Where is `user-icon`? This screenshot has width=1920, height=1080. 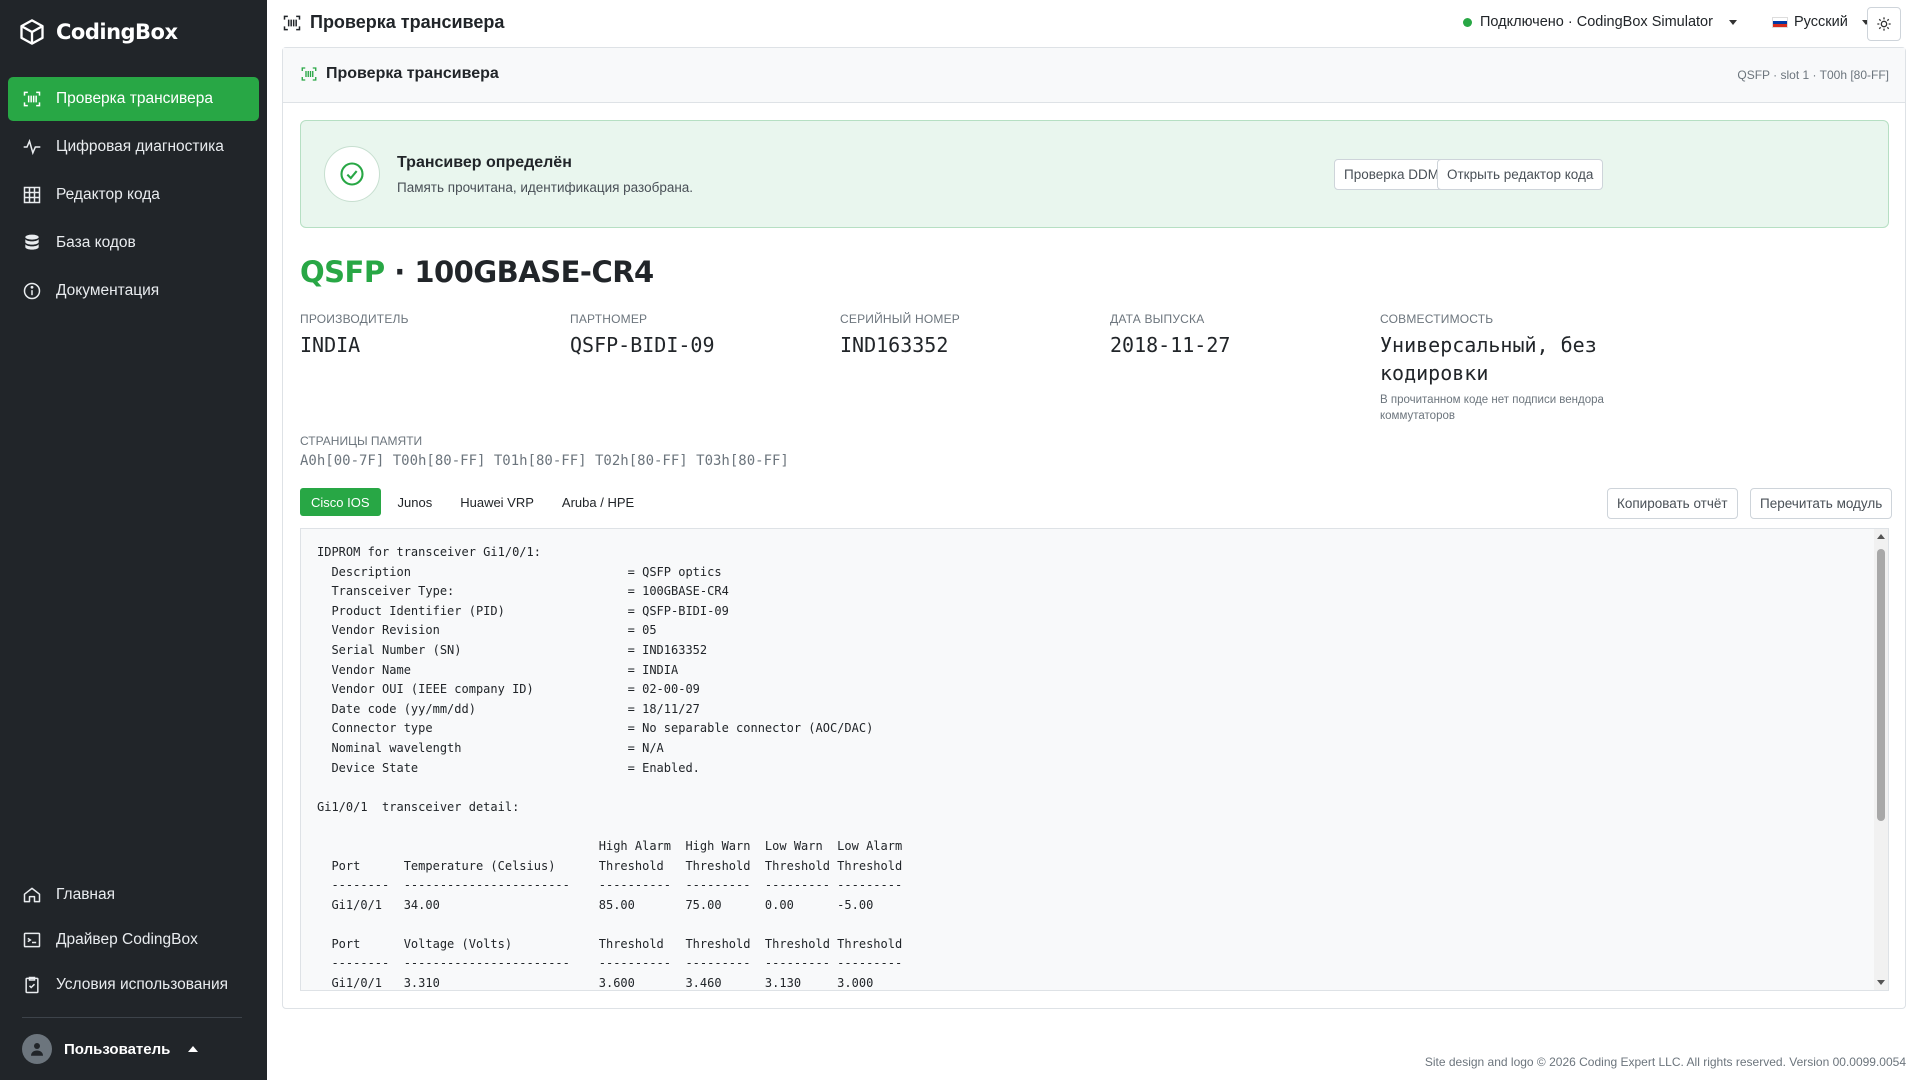 user-icon is located at coordinates (37, 1049).